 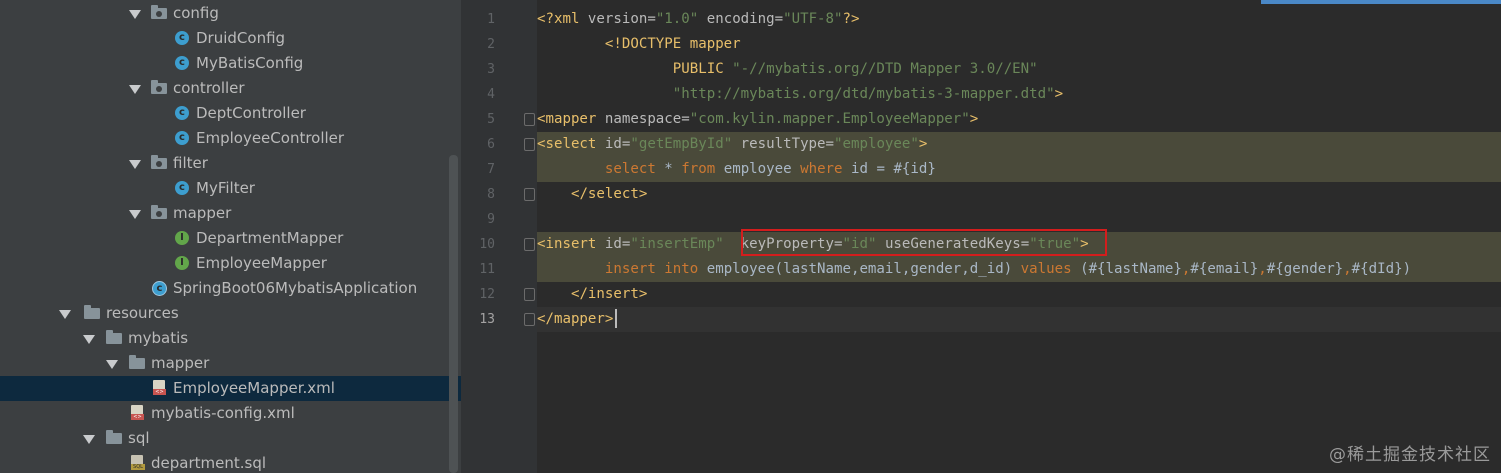 I want to click on code-line: </insert>, so click(x=592, y=294).